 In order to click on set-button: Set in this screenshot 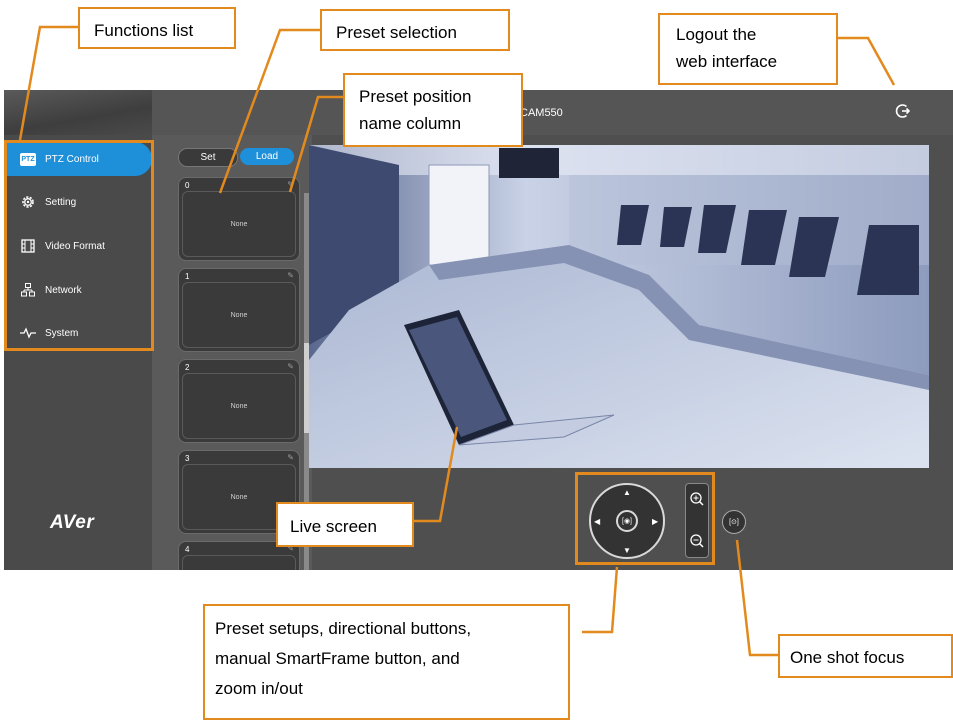, I will do `click(208, 157)`.